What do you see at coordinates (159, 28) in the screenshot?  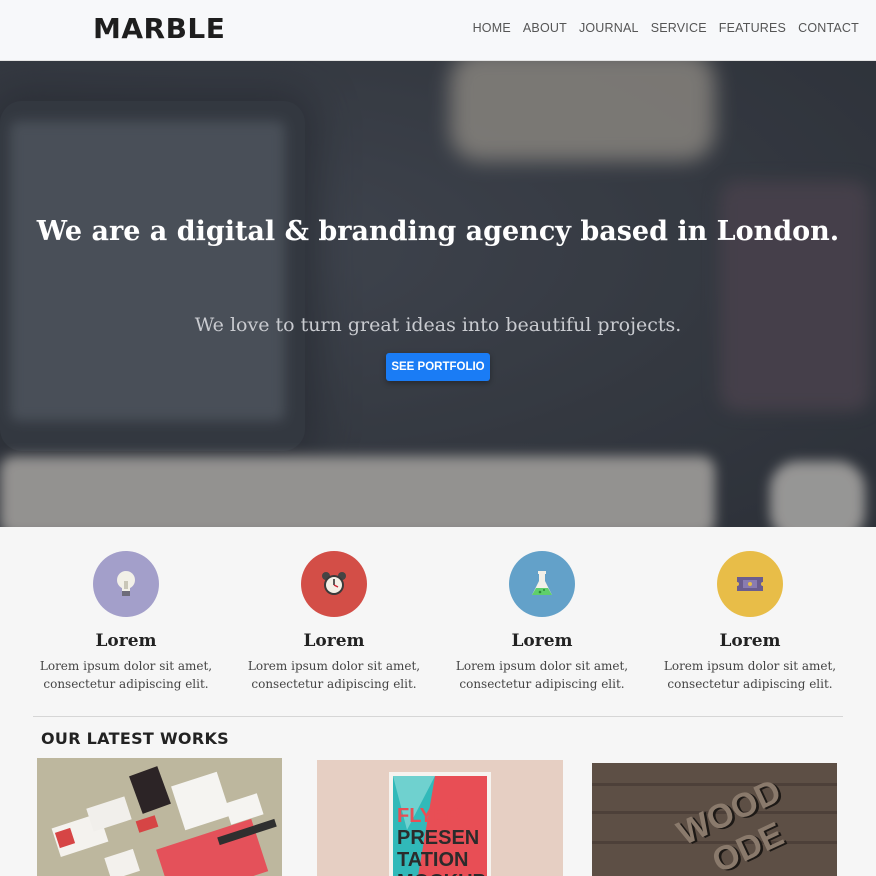 I see `brand-logo: MARBLE` at bounding box center [159, 28].